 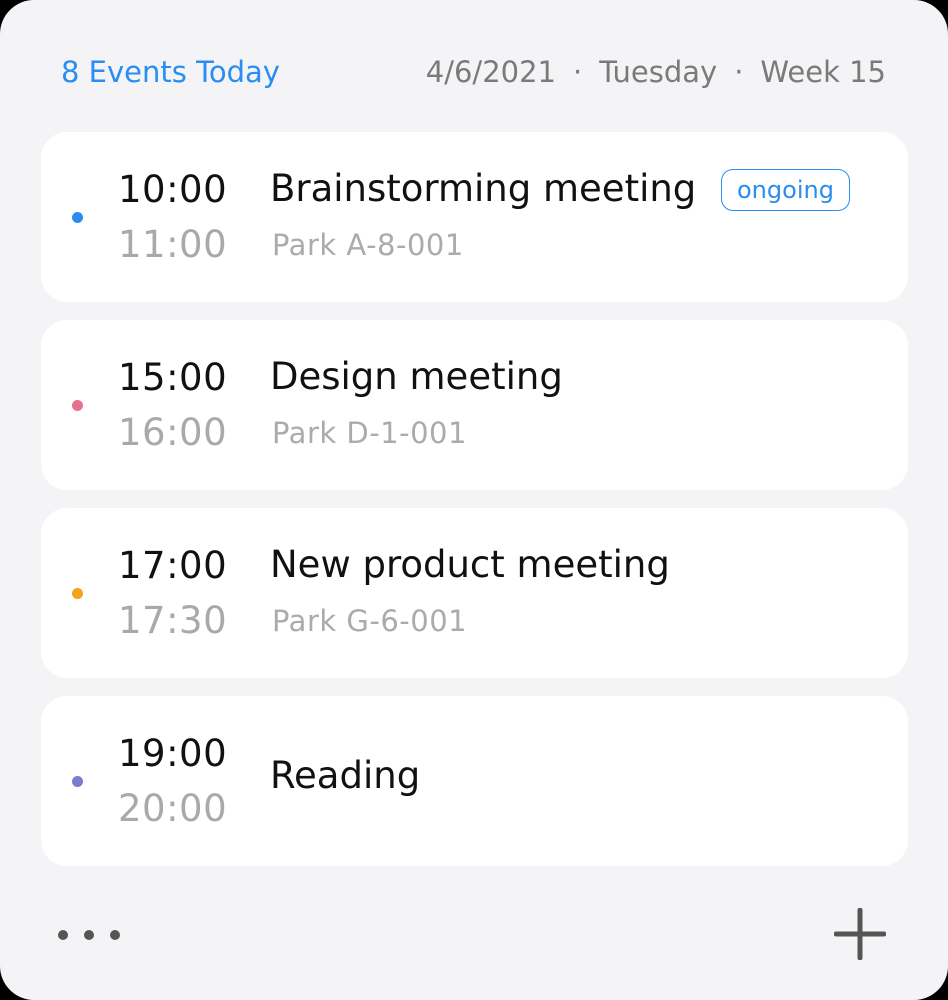 I want to click on more-horizontal-icon, so click(x=89, y=935).